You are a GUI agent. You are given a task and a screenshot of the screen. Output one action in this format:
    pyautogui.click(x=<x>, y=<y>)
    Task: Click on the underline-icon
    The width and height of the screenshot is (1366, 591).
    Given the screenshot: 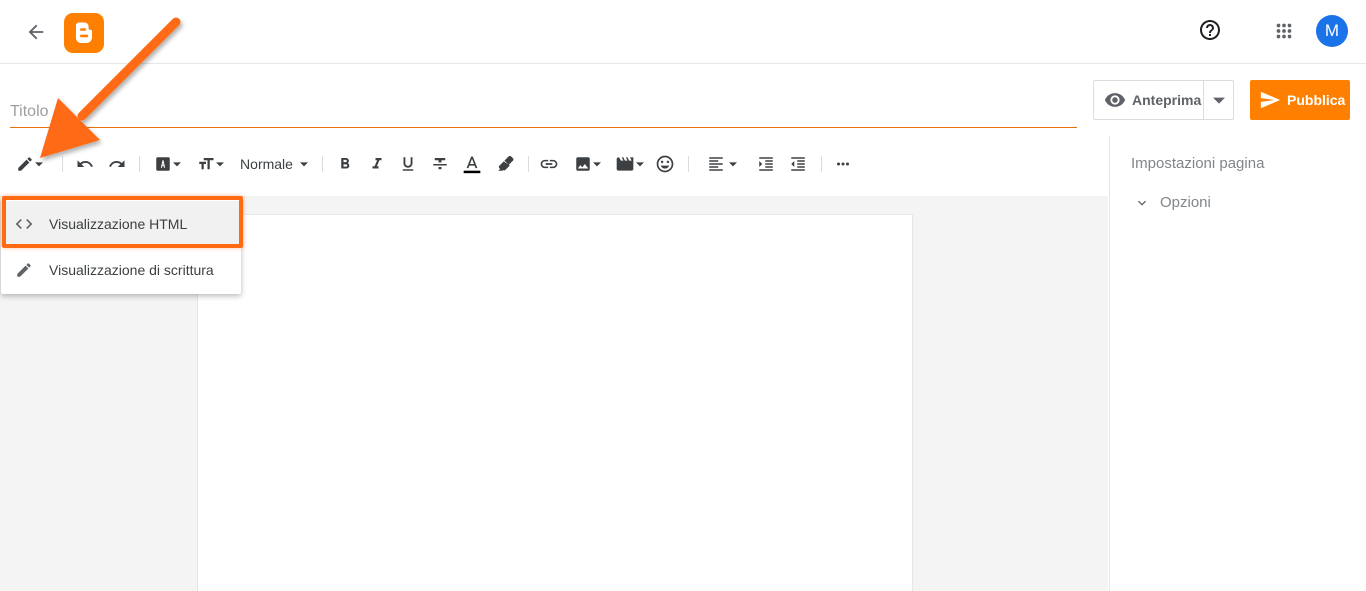 What is the action you would take?
    pyautogui.click(x=408, y=164)
    